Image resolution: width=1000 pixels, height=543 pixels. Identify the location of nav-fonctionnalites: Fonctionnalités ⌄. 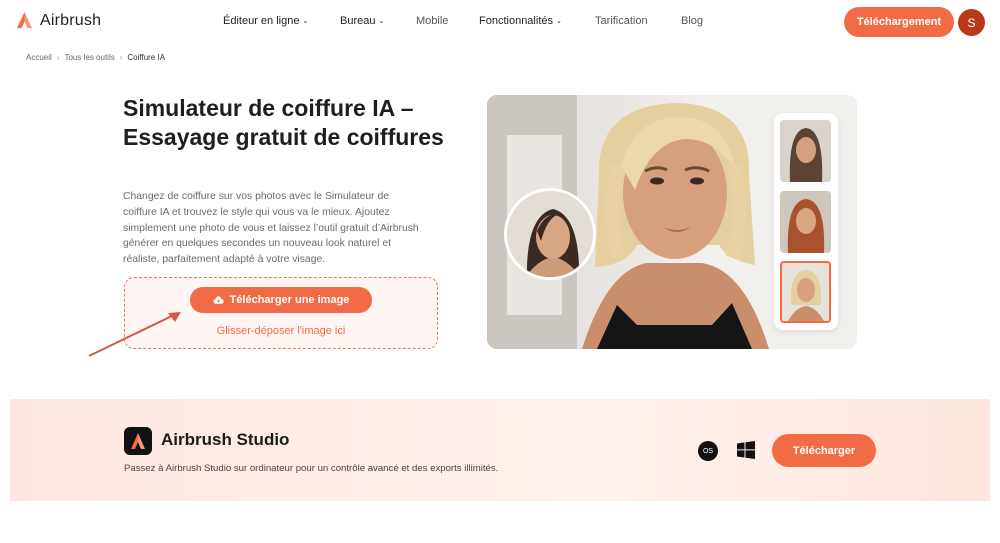
(520, 21).